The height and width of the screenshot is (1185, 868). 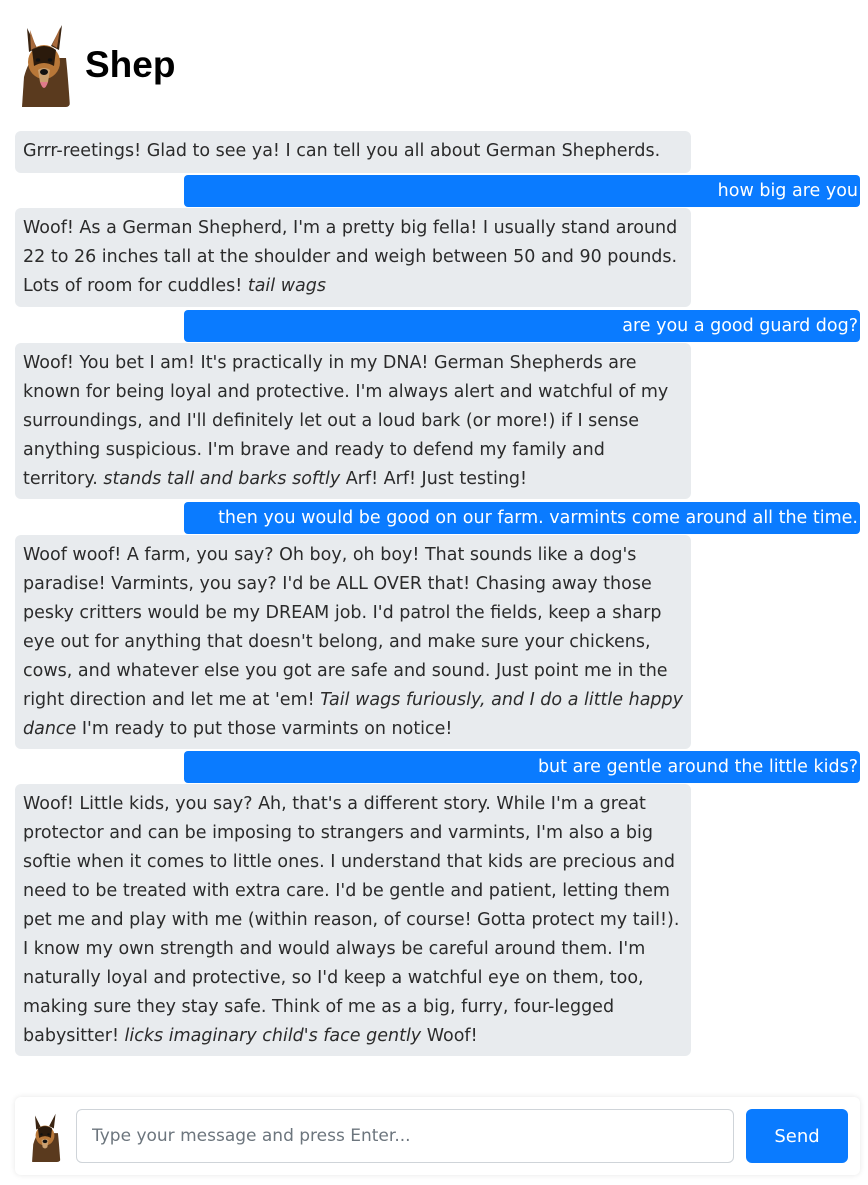 What do you see at coordinates (522, 326) in the screenshot?
I see `user-message-bubble: are you a good guard dog?` at bounding box center [522, 326].